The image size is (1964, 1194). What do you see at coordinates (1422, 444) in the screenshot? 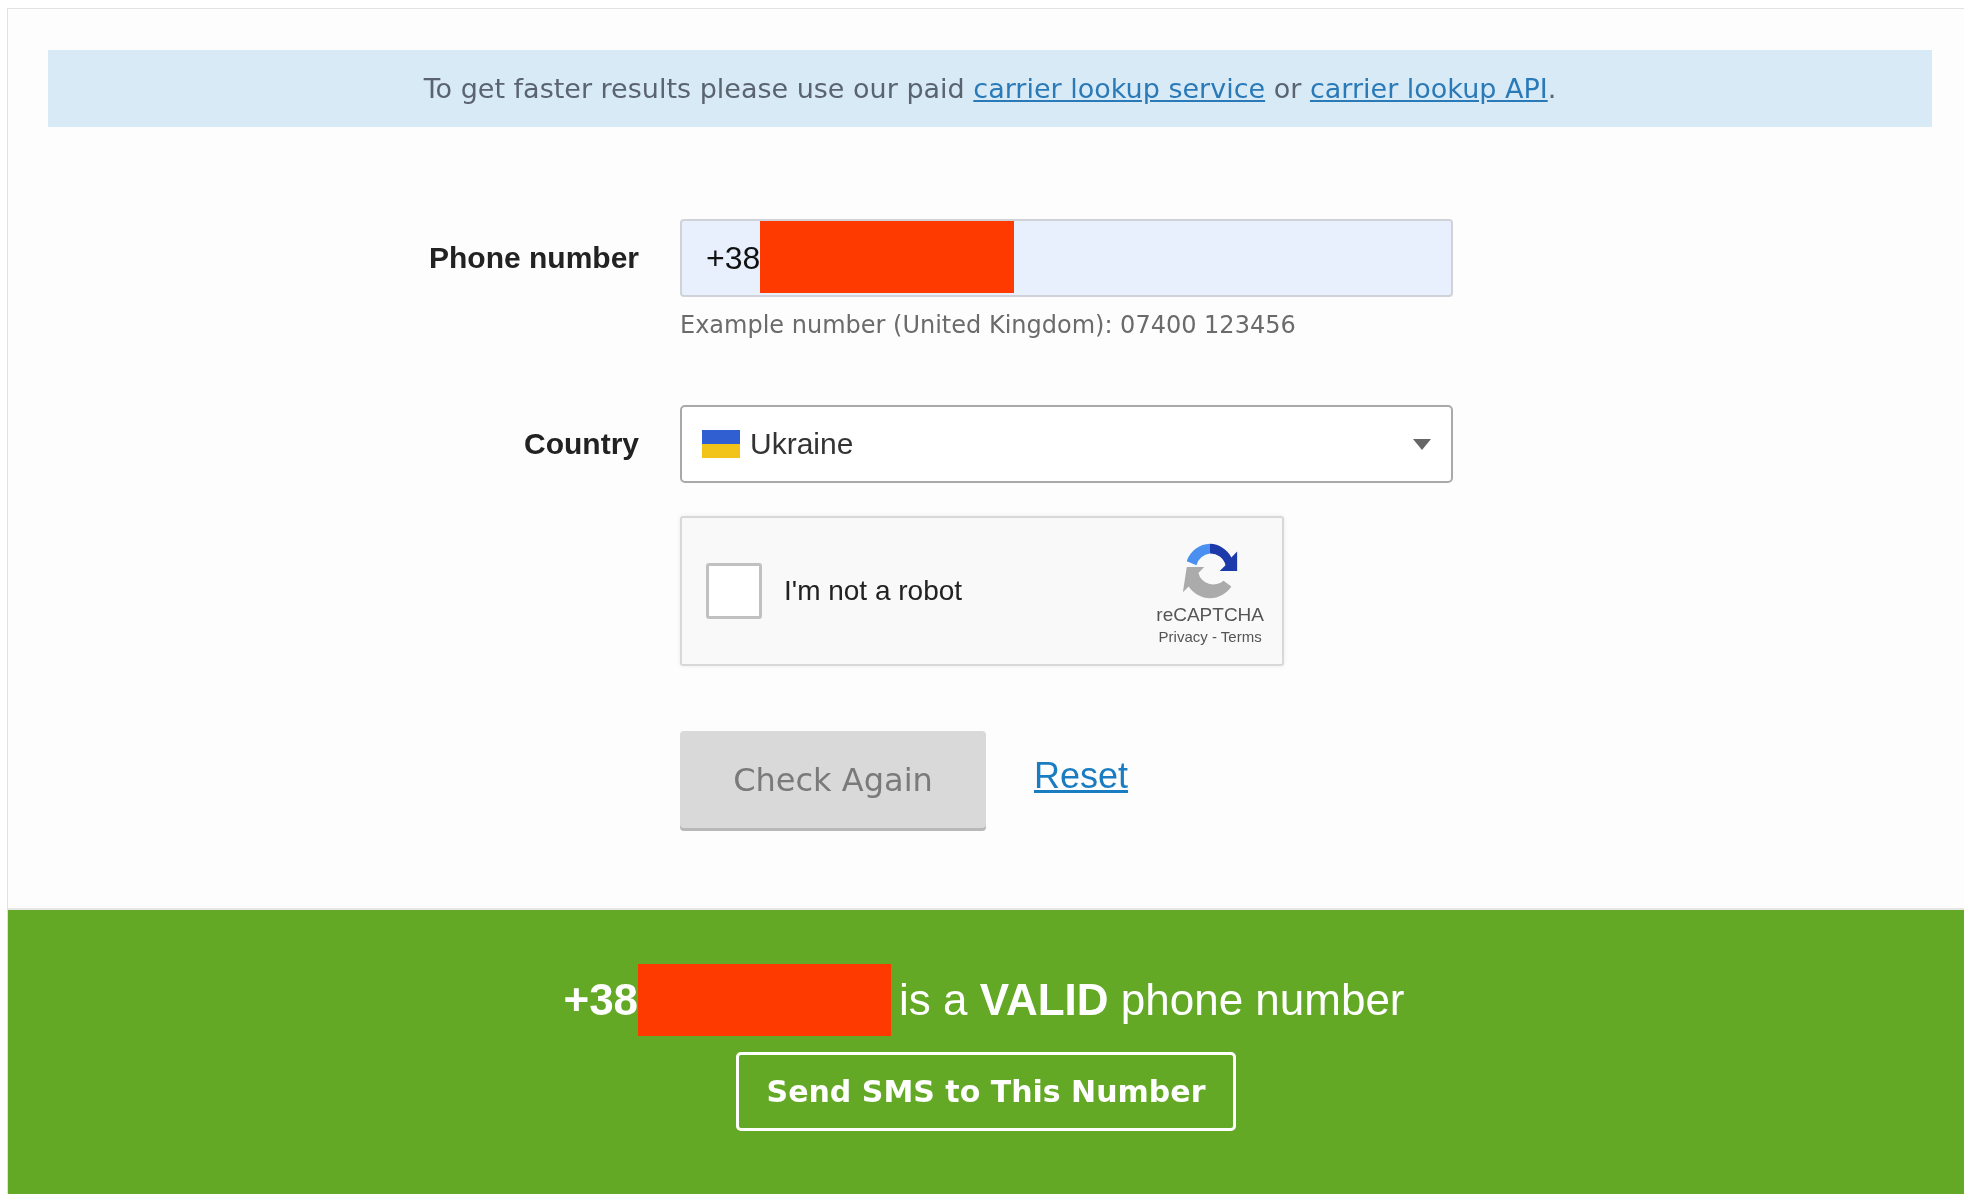
I see `caret-icon` at bounding box center [1422, 444].